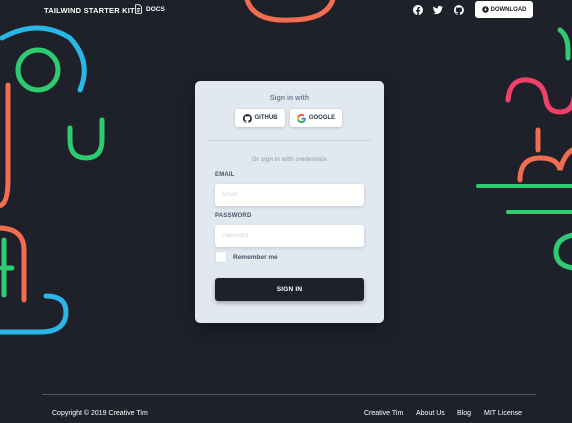 The image size is (572, 423). Describe the element at coordinates (289, 98) in the screenshot. I see `sign-in-with-heading: Sign in with` at that location.